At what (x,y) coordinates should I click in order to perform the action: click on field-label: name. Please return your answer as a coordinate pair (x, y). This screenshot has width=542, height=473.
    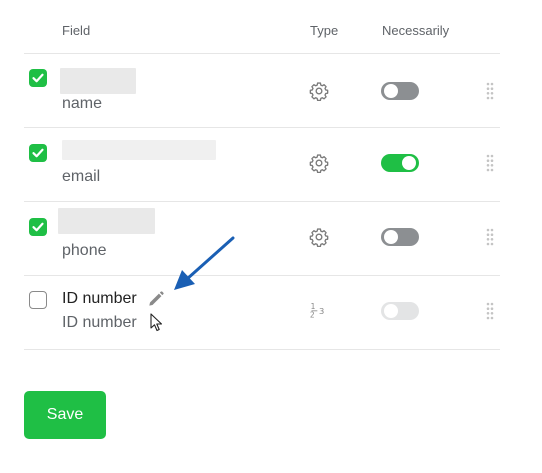
    Looking at the image, I should click on (82, 103).